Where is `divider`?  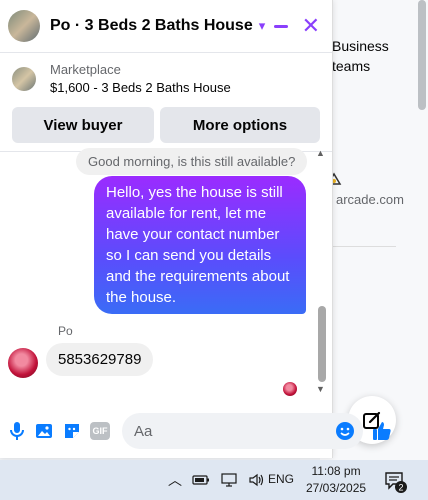
divider is located at coordinates (361, 246).